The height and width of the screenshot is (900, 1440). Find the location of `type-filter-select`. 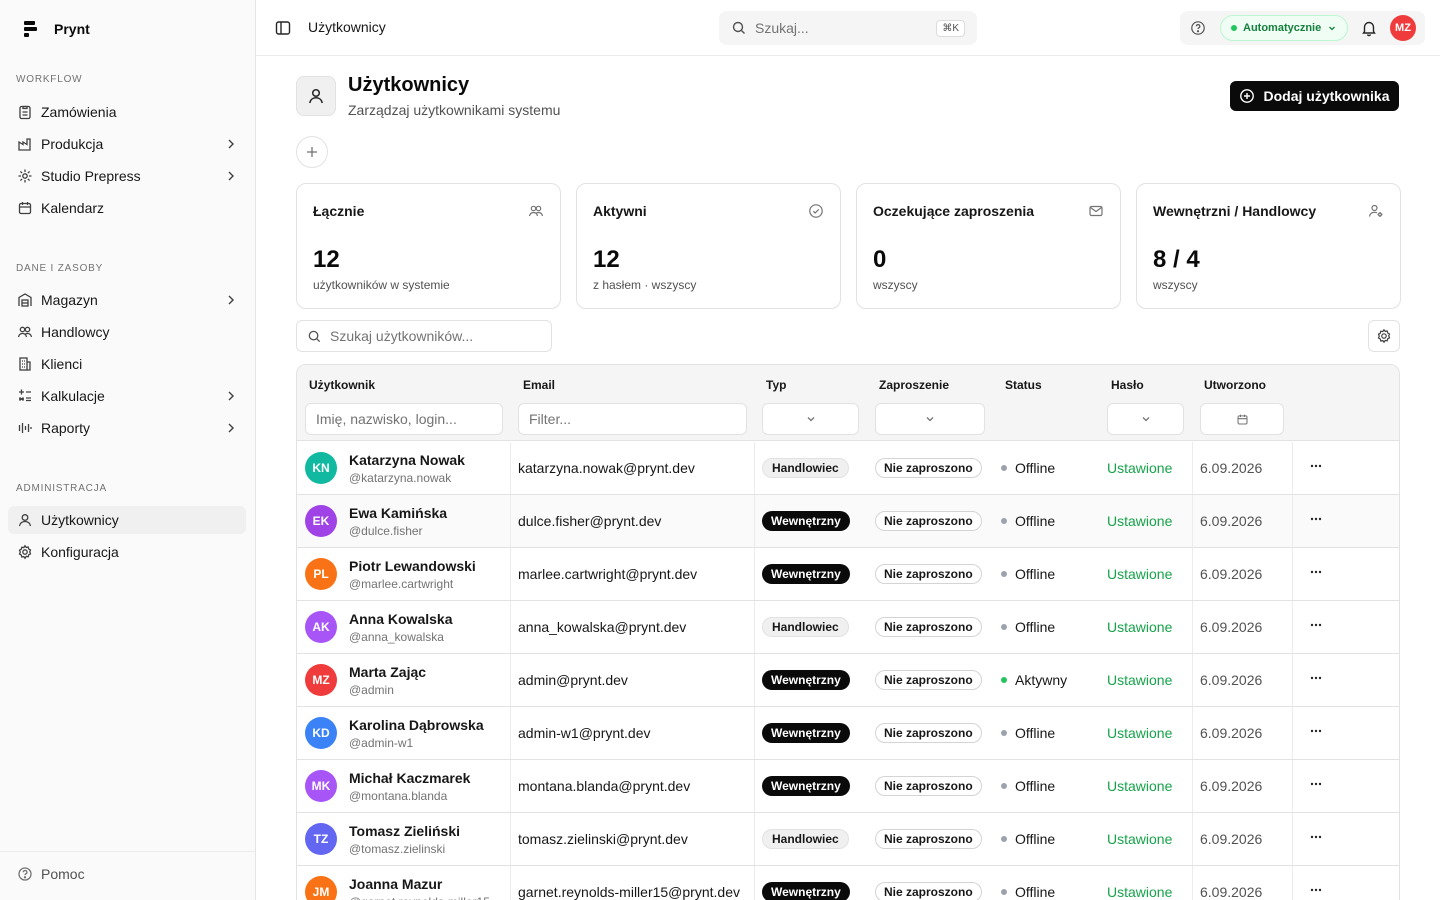

type-filter-select is located at coordinates (810, 419).